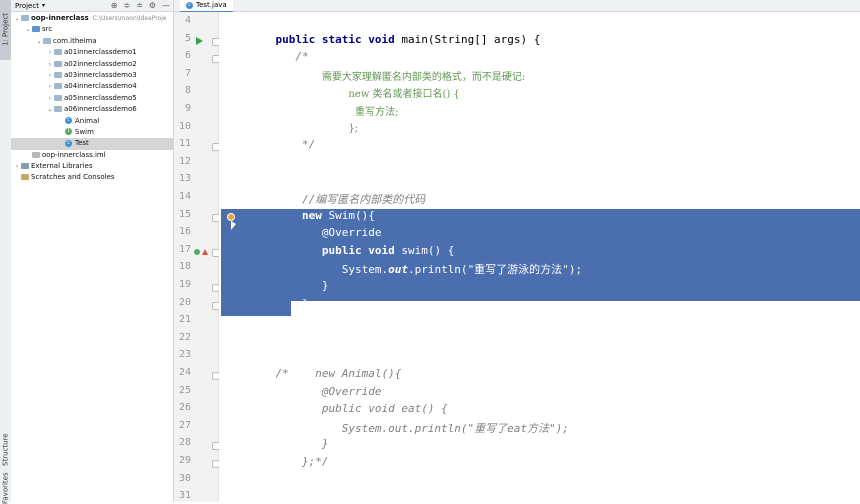  I want to click on code-line: 需要大家理解匿名内部类的格式，而不是硬记:, so click(387, 75).